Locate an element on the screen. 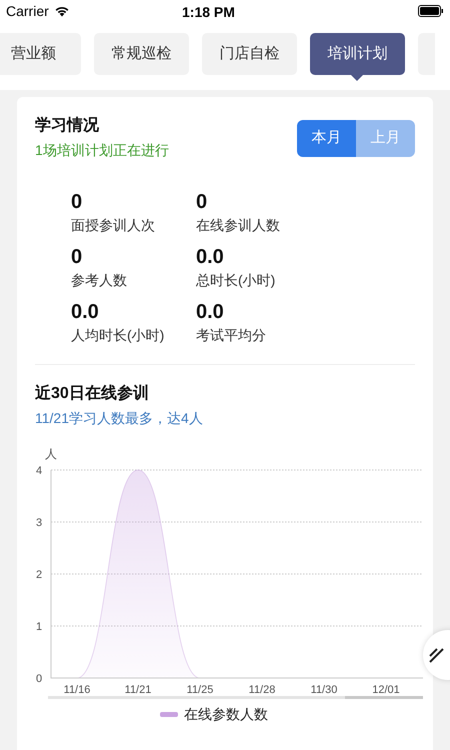  axis-unit-label: 人 is located at coordinates (51, 454).